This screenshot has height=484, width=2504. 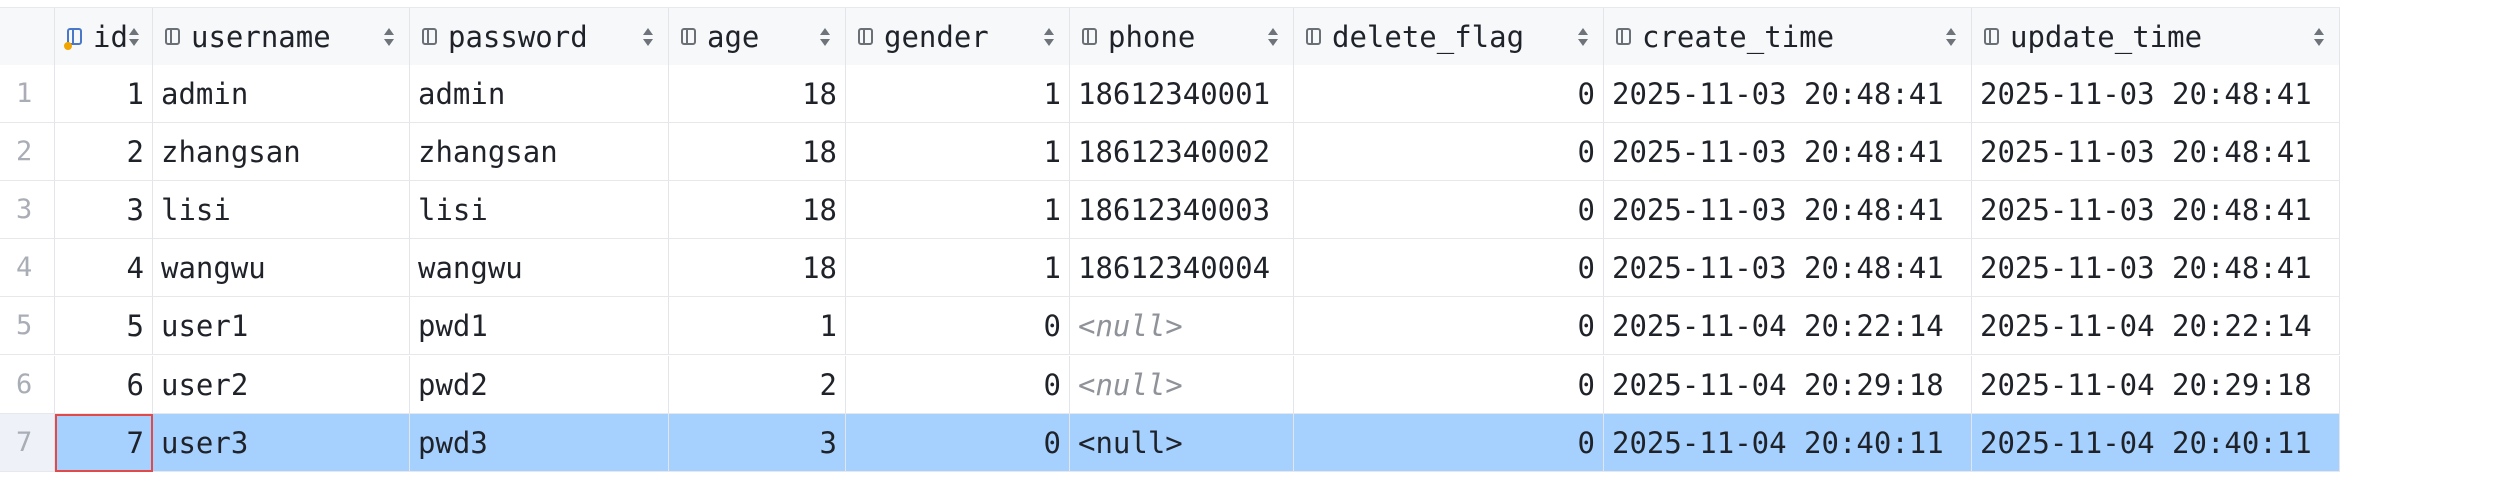 What do you see at coordinates (2156, 37) in the screenshot?
I see `column-header-update-time: update_time` at bounding box center [2156, 37].